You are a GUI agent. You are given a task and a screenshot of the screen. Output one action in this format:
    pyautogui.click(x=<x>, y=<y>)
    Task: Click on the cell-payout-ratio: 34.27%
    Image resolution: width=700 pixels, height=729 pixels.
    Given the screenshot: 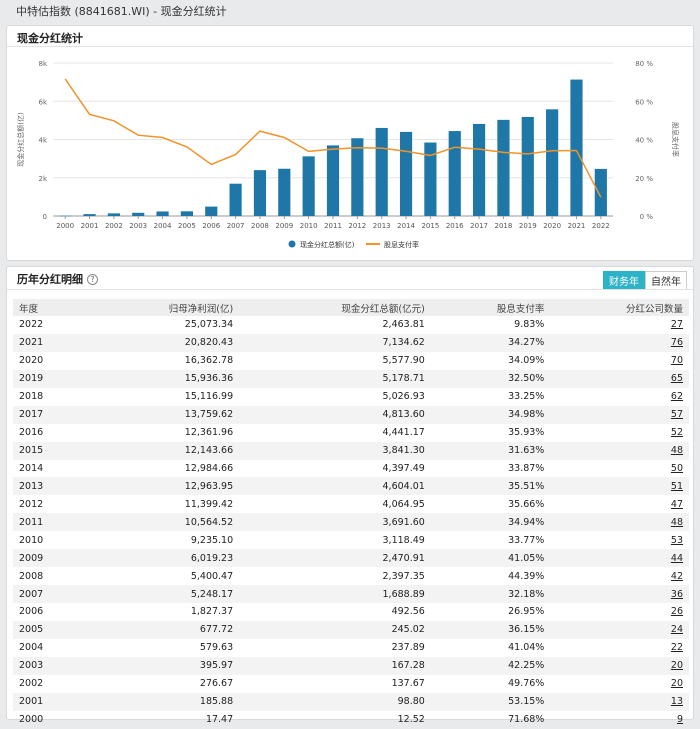 What is the action you would take?
    pyautogui.click(x=490, y=342)
    